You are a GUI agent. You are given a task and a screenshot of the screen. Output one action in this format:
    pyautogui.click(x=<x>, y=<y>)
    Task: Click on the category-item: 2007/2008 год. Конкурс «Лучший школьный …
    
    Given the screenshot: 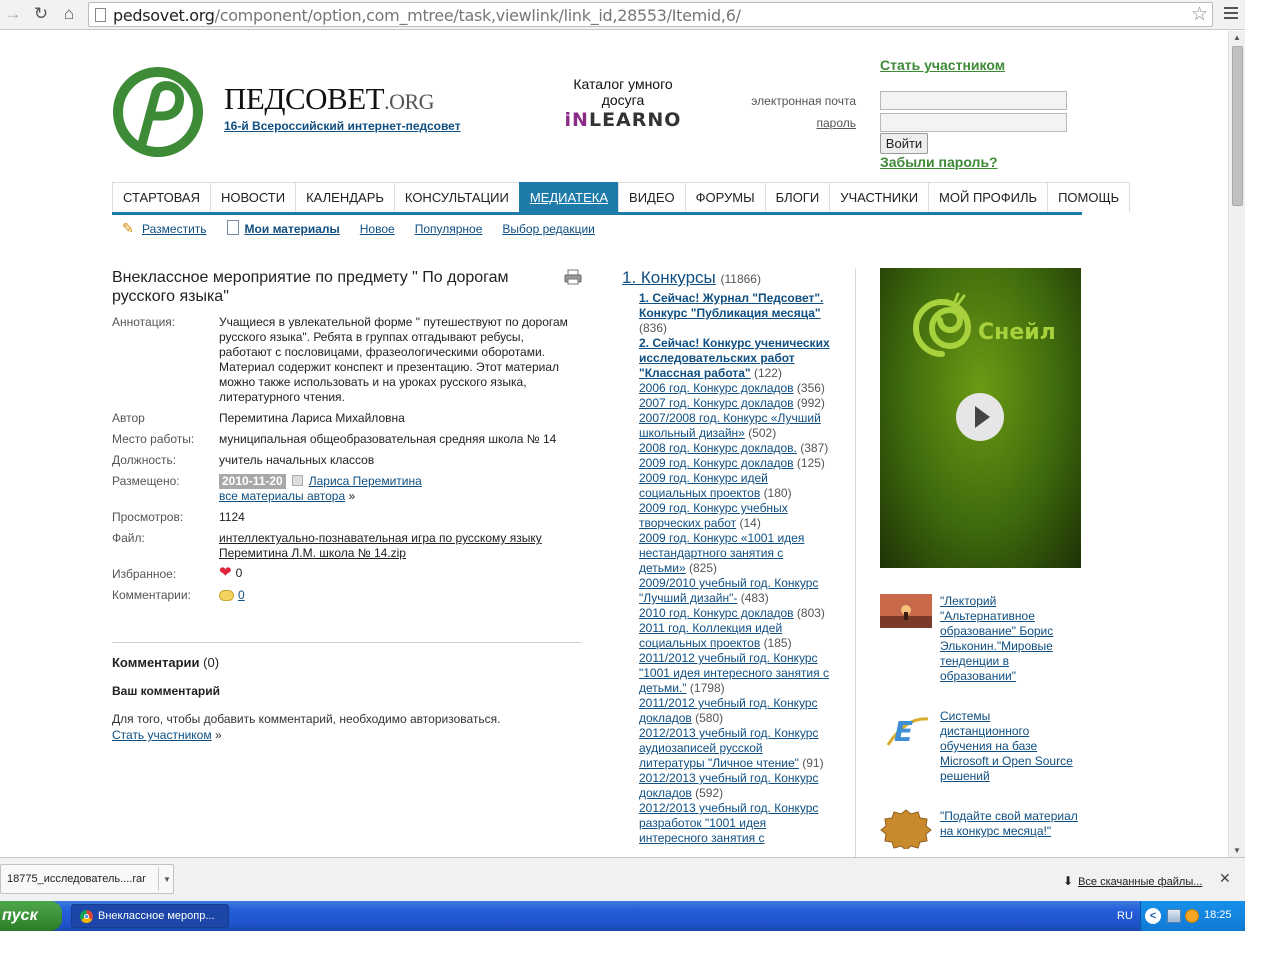 What is the action you would take?
    pyautogui.click(x=735, y=426)
    